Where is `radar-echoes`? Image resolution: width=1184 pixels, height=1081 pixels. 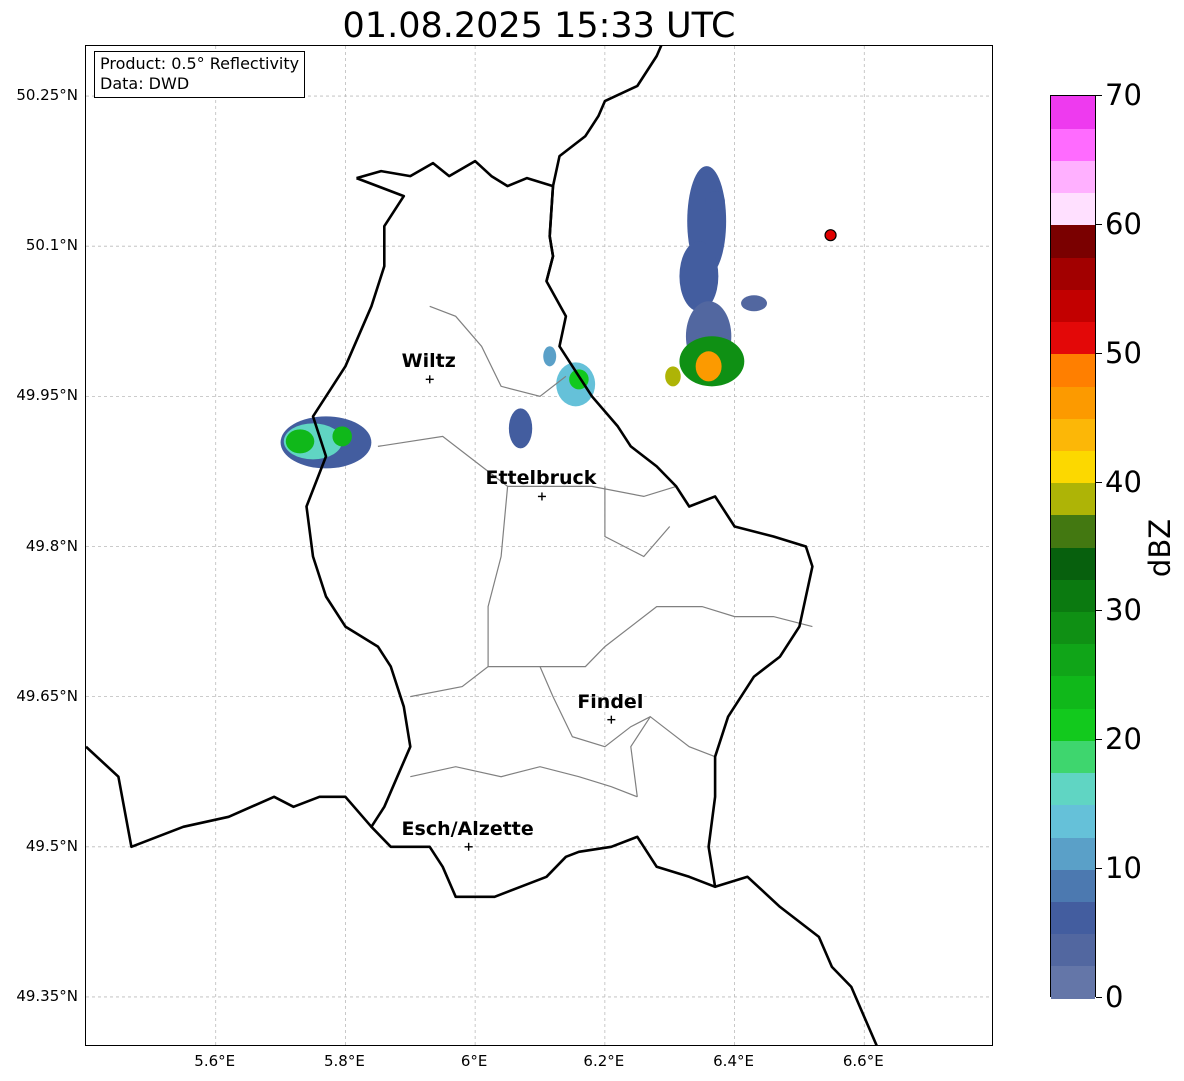
radar-echoes is located at coordinates (523, 317).